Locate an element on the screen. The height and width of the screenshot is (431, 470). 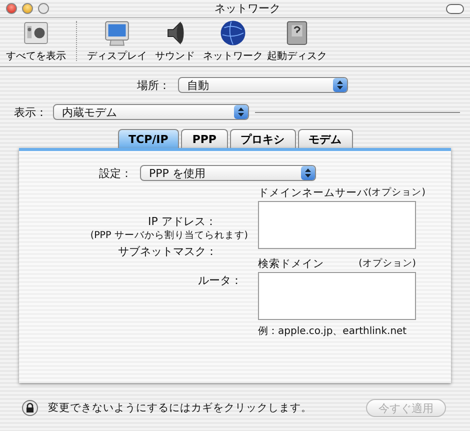
configure-popup: PPP を使用 is located at coordinates (228, 173).